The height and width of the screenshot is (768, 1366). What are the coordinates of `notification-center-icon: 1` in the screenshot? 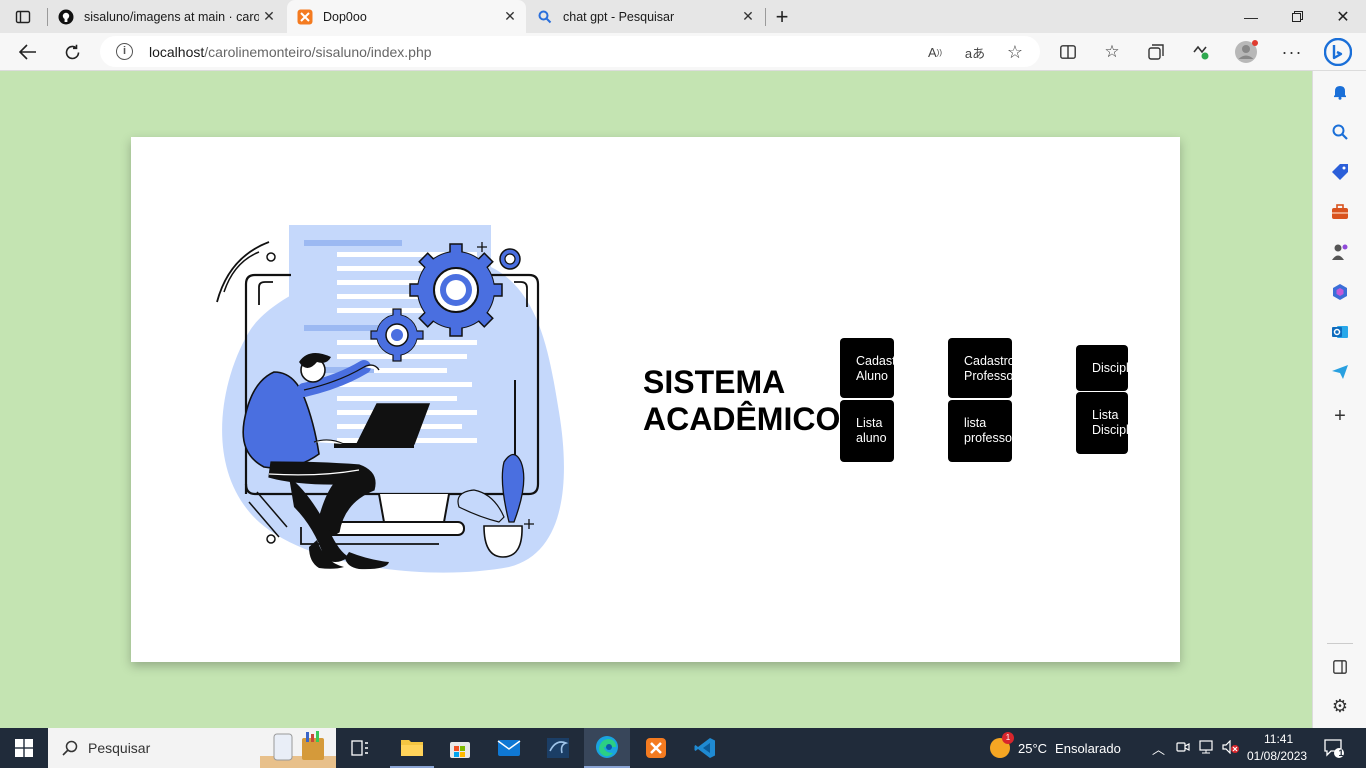 It's located at (1334, 749).